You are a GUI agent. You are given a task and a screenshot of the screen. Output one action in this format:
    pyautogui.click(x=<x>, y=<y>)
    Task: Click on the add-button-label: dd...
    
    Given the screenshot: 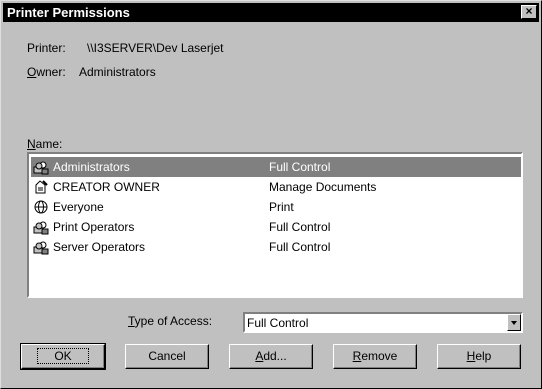 What is the action you would take?
    pyautogui.click(x=275, y=356)
    